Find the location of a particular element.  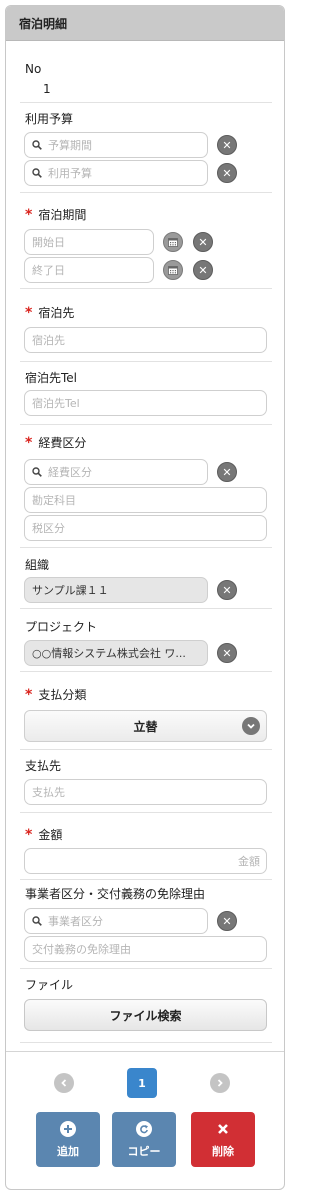

tax-input: 税区分 is located at coordinates (145, 528).